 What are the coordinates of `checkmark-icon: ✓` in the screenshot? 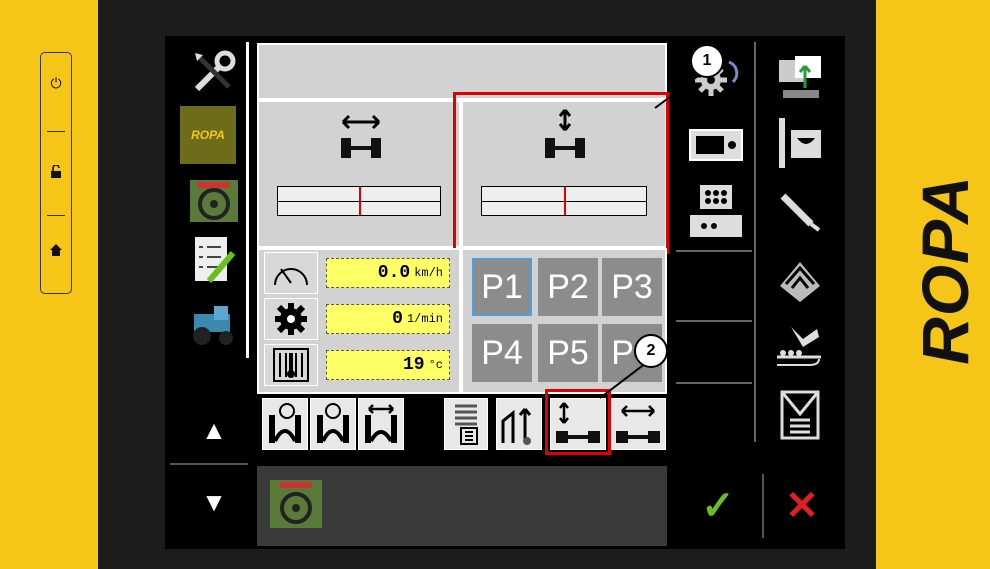 It's located at (718, 506).